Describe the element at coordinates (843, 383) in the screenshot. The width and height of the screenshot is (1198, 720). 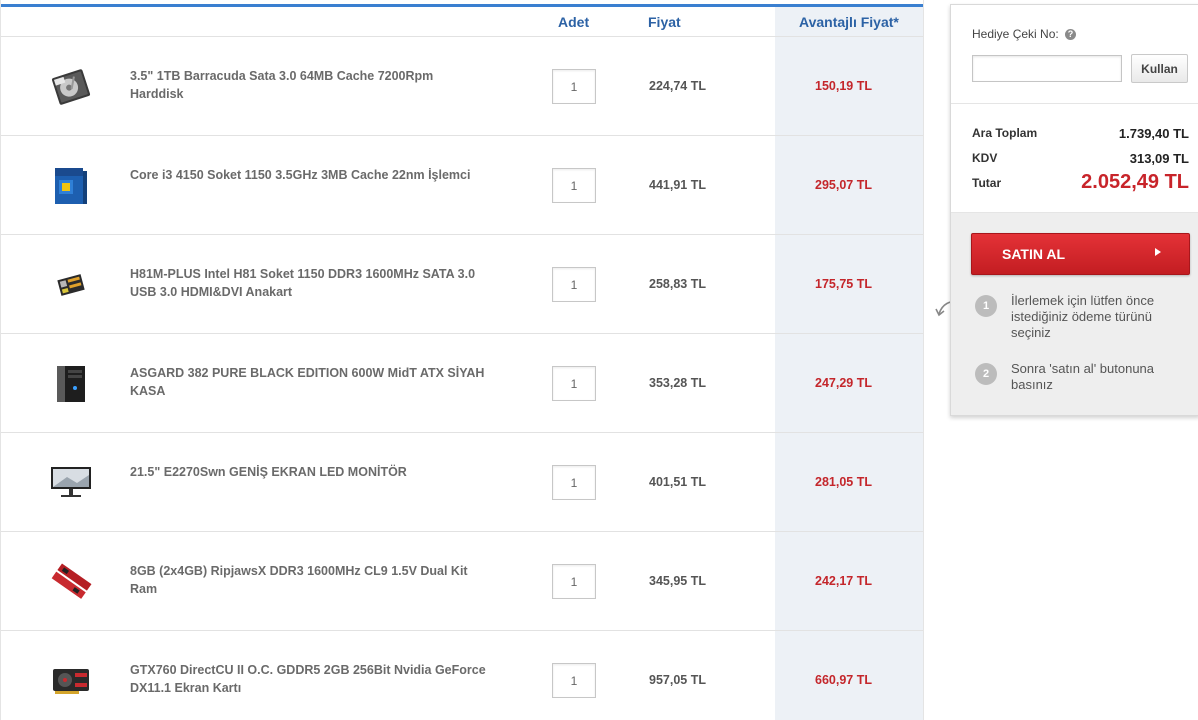
I see `advantage-price: 247,29 TL` at that location.